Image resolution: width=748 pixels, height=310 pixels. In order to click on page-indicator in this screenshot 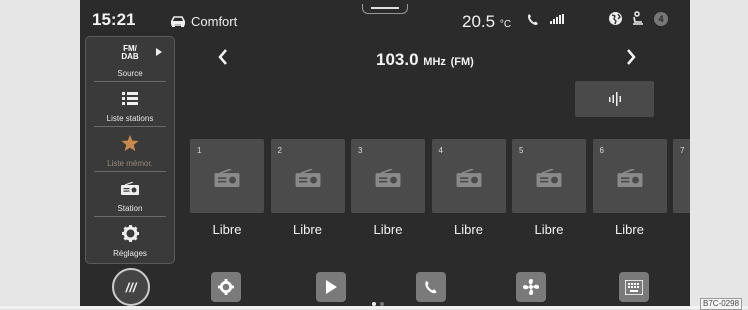, I will do `click(378, 304)`.